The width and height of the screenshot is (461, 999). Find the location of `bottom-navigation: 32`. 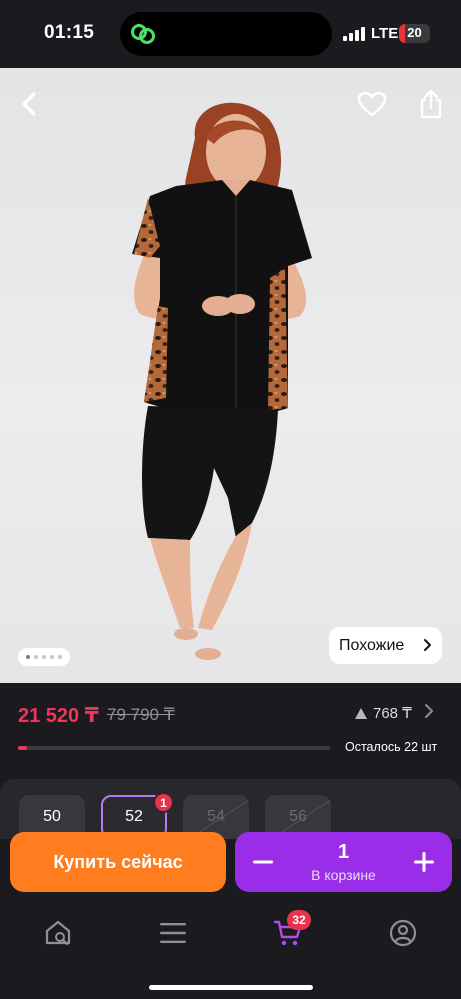

bottom-navigation: 32 is located at coordinates (230, 951).